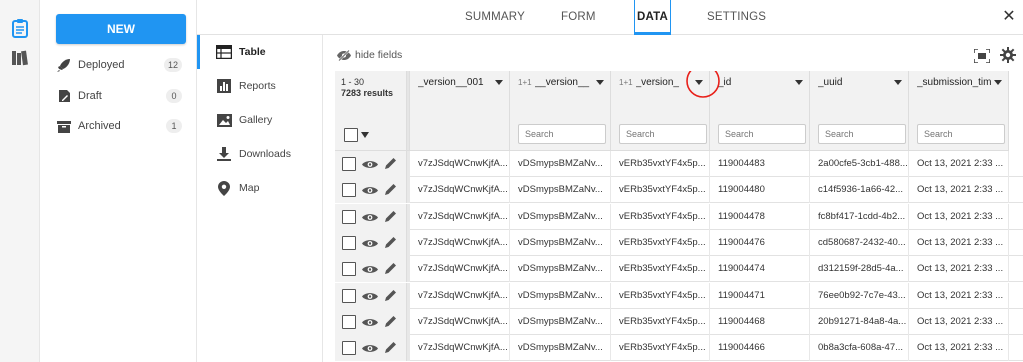 The image size is (1023, 362). Describe the element at coordinates (119, 65) in the screenshot. I see `sidebar-item-deployed: Deployed 12` at that location.